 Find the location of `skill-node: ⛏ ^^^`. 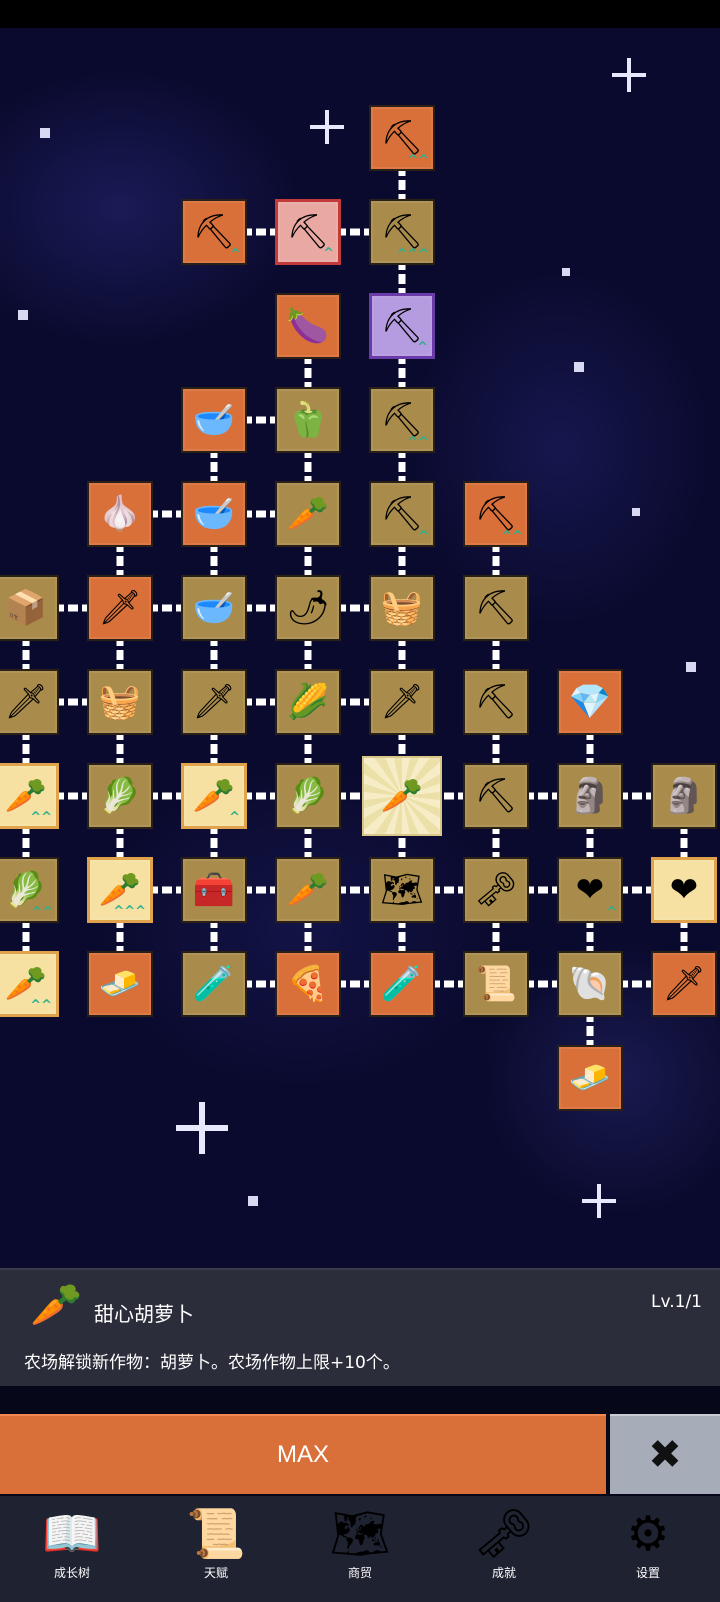

skill-node: ⛏ ^^^ is located at coordinates (402, 232).